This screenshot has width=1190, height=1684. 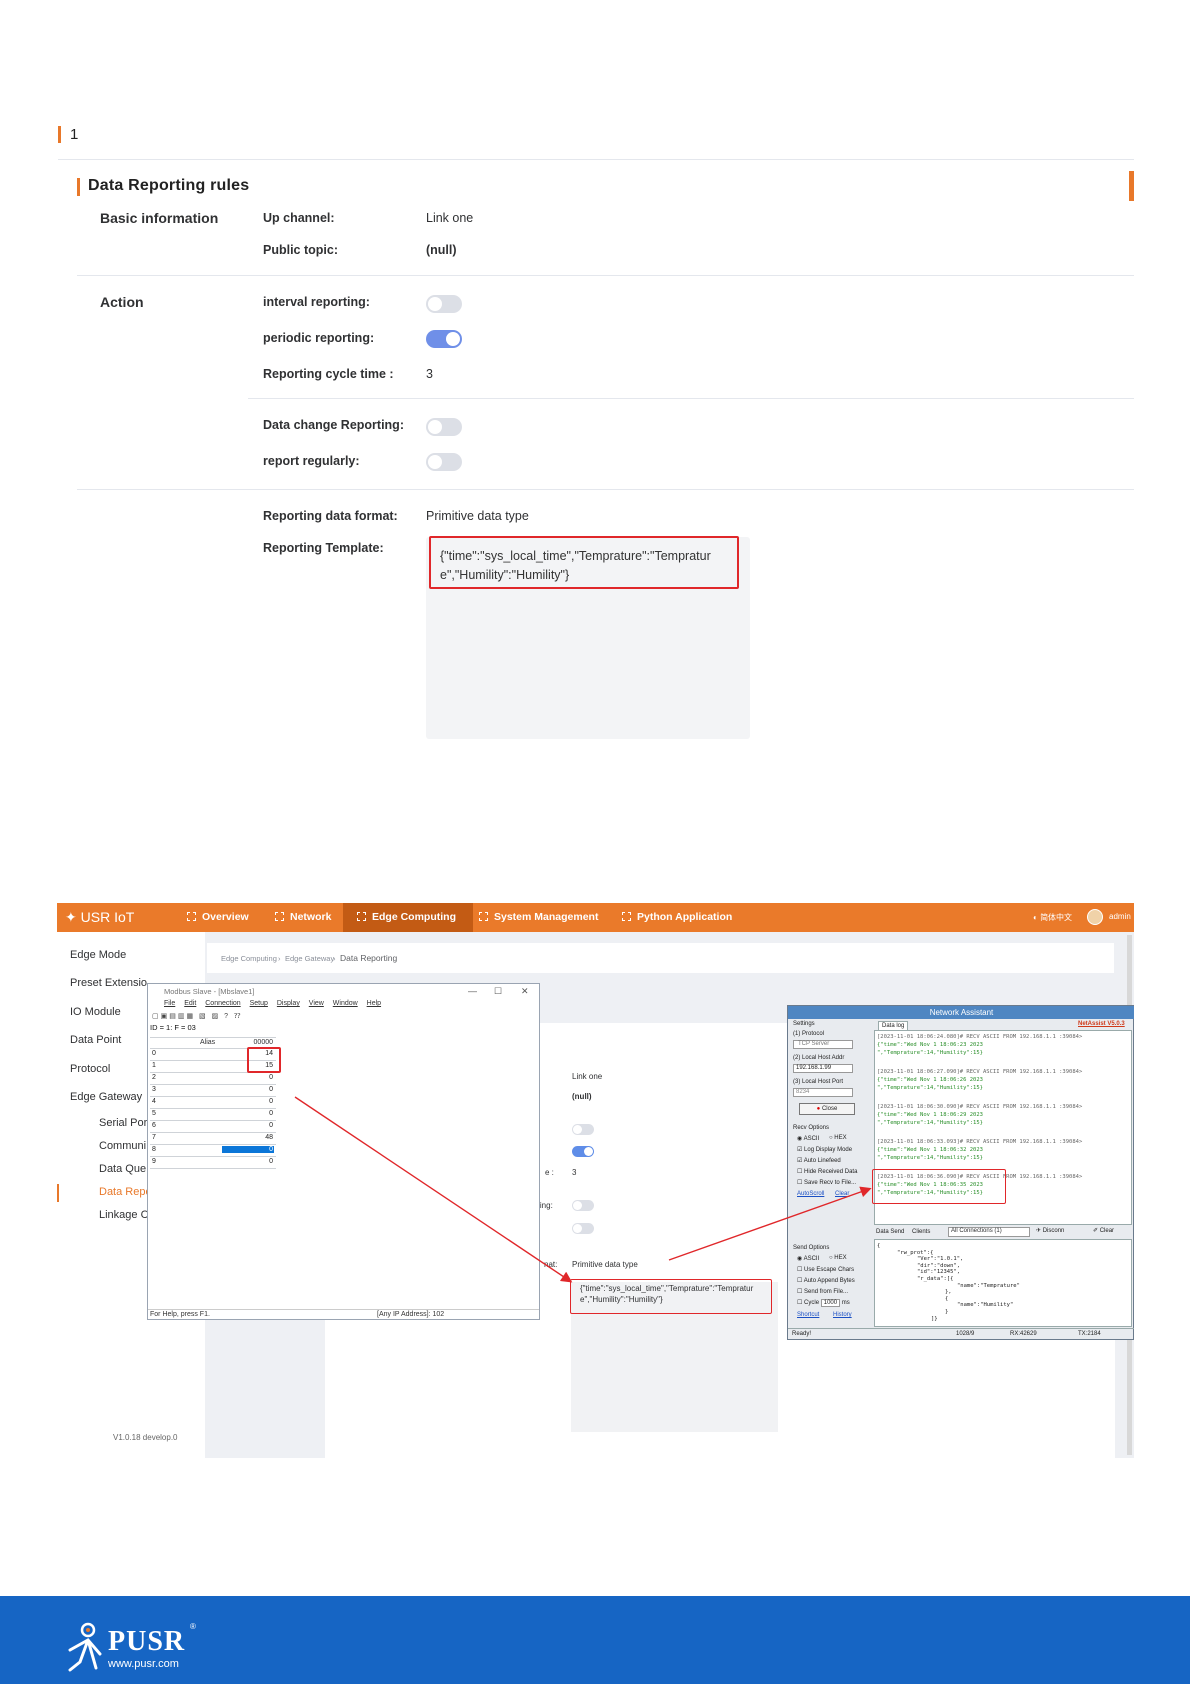 What do you see at coordinates (311, 461) in the screenshot?
I see `report-regularly-label: report regularly:` at bounding box center [311, 461].